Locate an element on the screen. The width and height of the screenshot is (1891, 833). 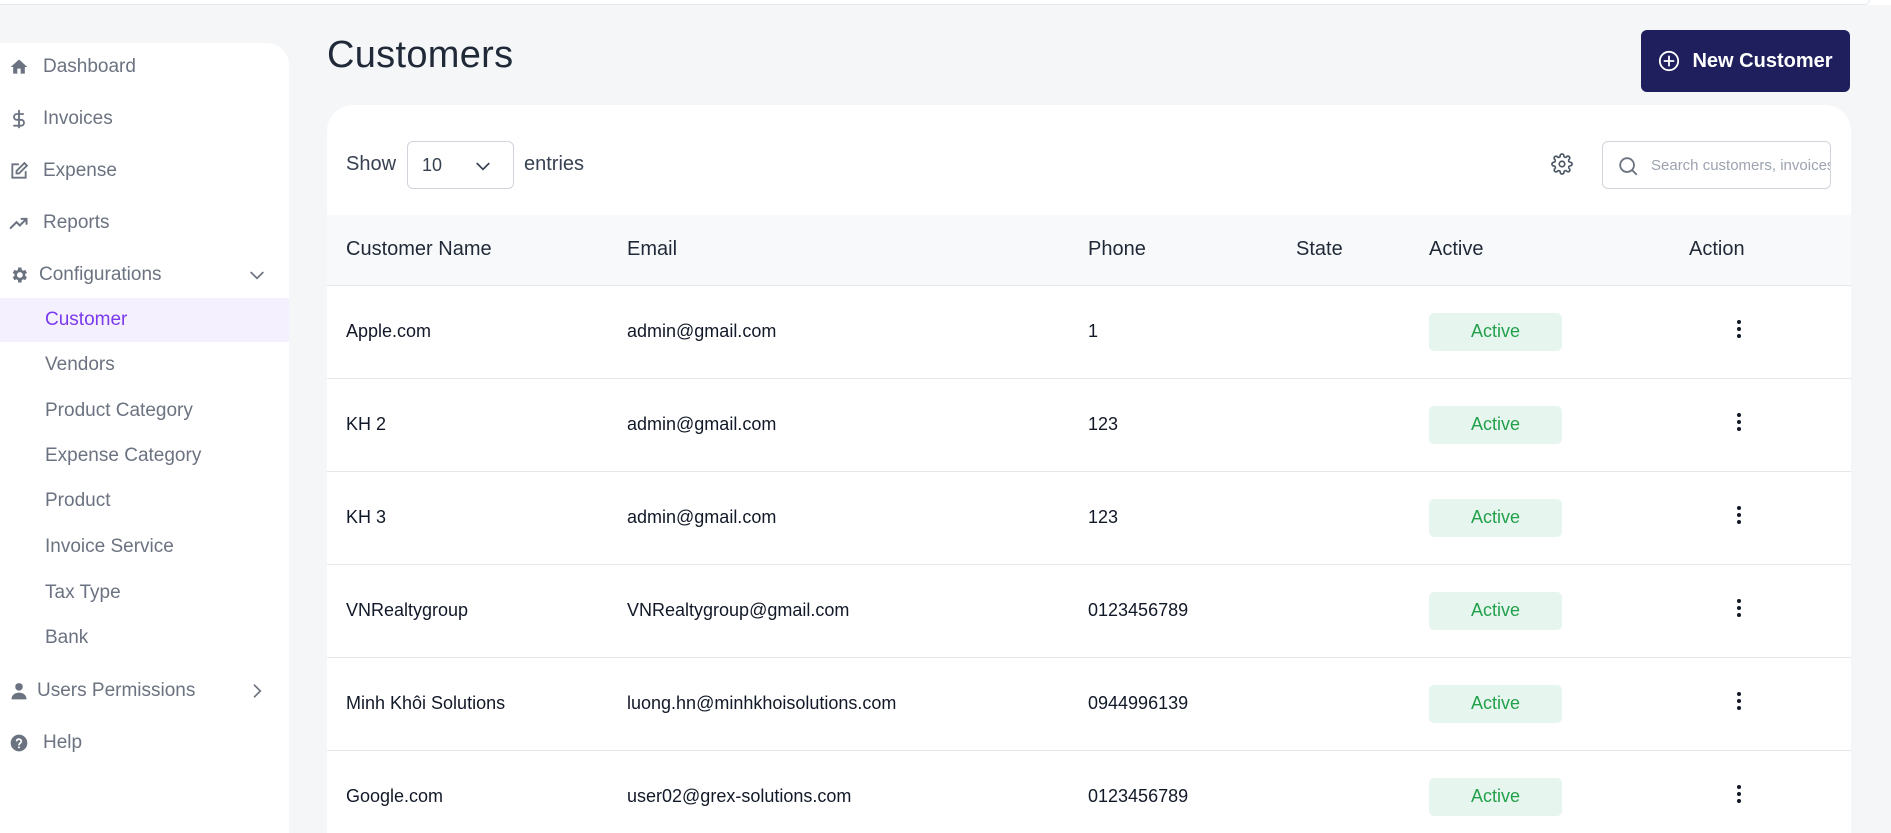
sidebar-sub-invoice-service: Invoice Service is located at coordinates (144, 547).